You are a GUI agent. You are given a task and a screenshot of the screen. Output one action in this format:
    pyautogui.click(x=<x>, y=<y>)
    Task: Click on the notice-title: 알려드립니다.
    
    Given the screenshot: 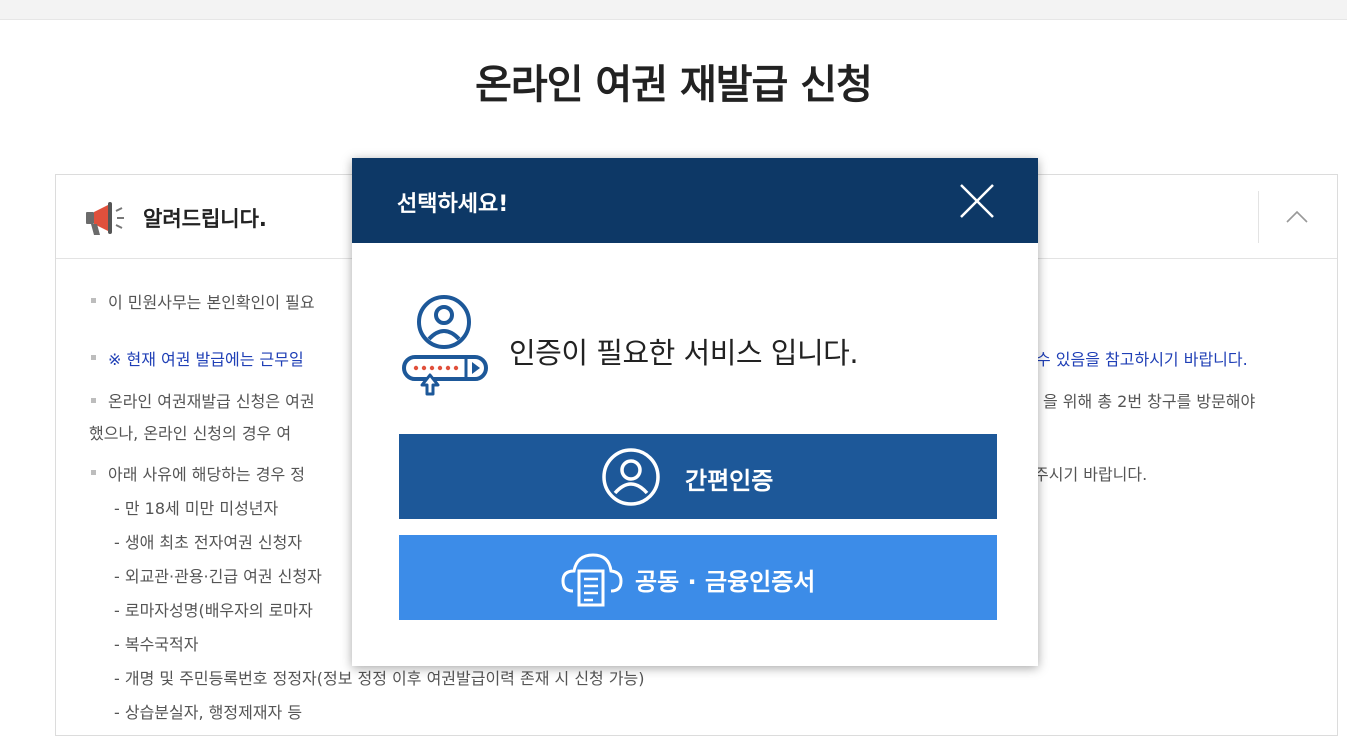 What is the action you would take?
    pyautogui.click(x=205, y=219)
    